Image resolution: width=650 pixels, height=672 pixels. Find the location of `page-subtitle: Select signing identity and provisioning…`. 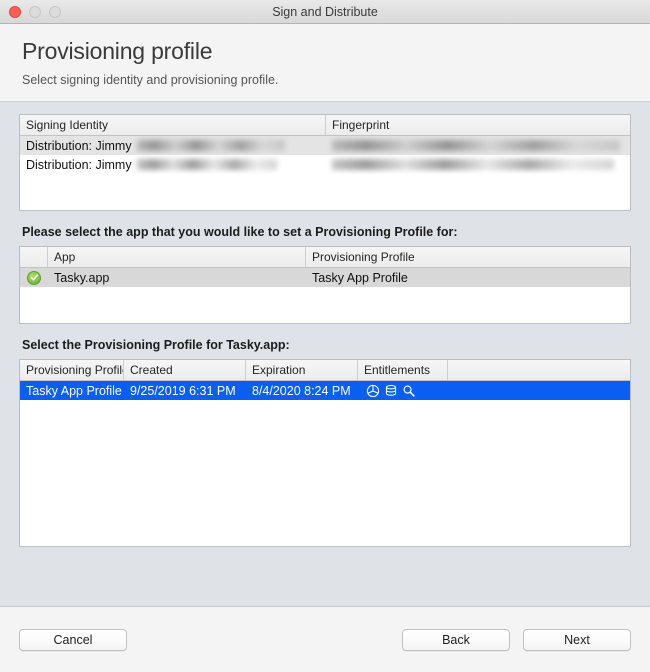

page-subtitle: Select signing identity and provisioning… is located at coordinates (150, 79).